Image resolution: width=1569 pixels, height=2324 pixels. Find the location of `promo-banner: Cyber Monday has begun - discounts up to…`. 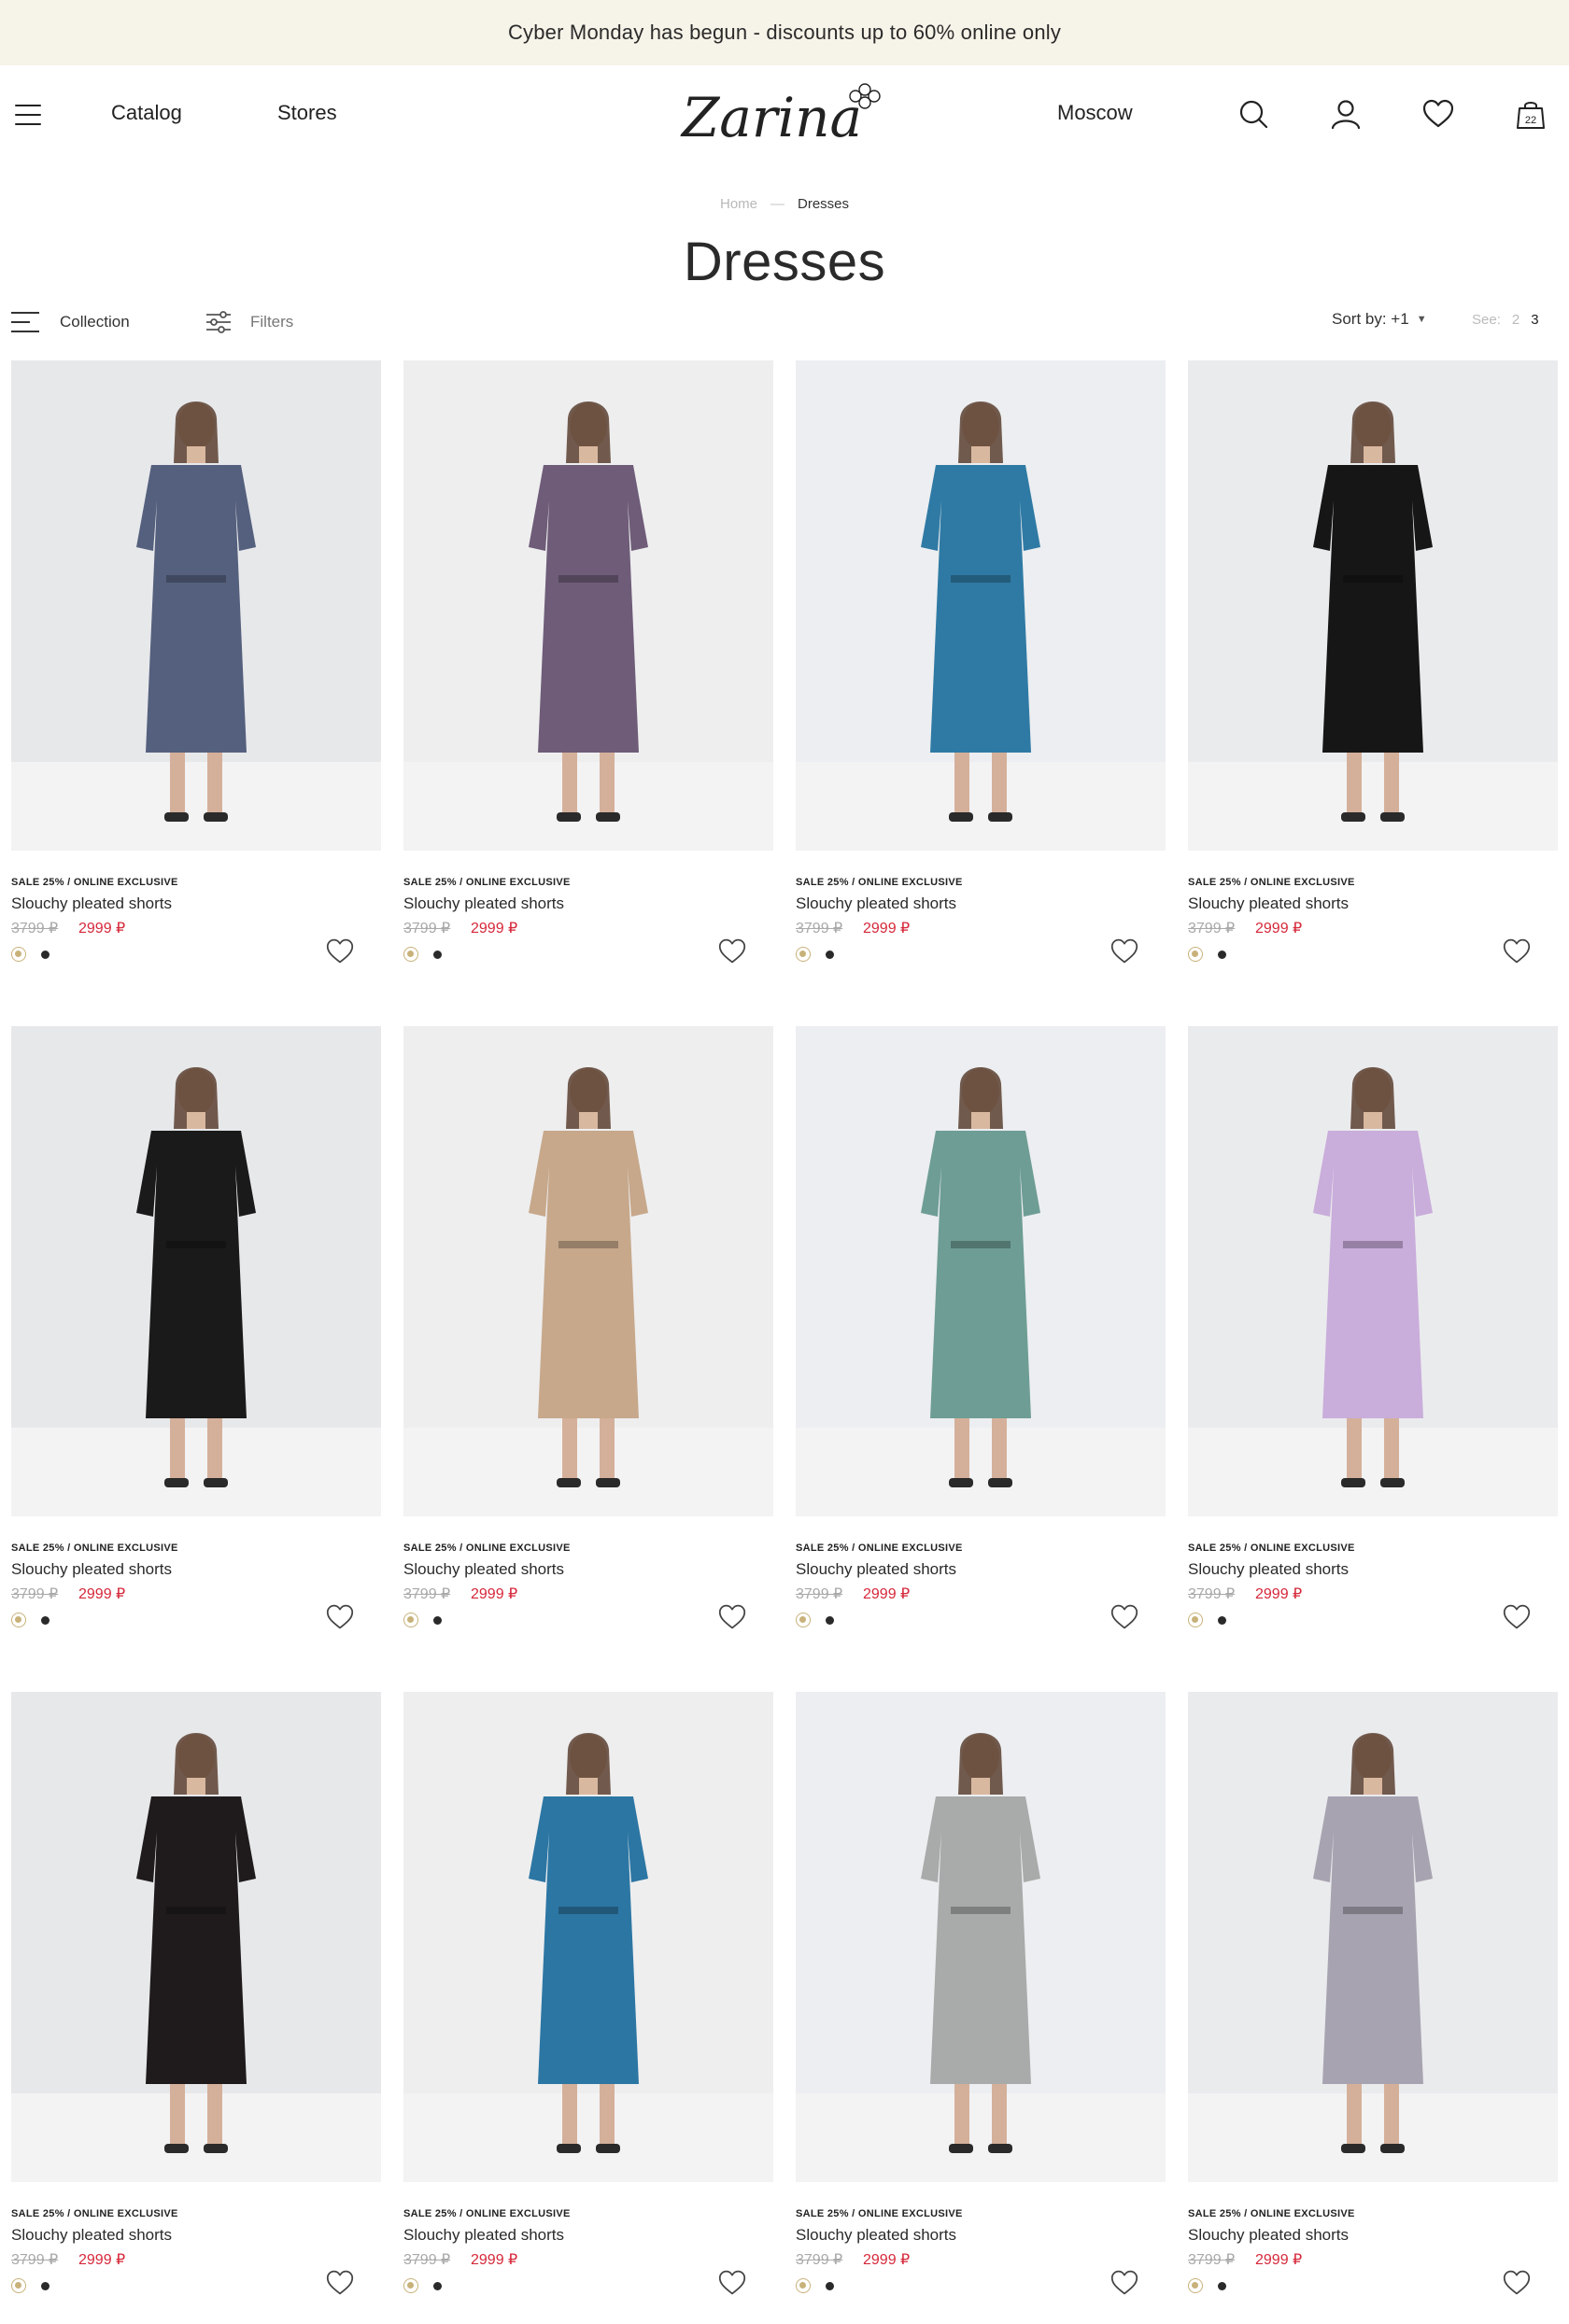

promo-banner: Cyber Monday has begun - discounts up to… is located at coordinates (784, 32).